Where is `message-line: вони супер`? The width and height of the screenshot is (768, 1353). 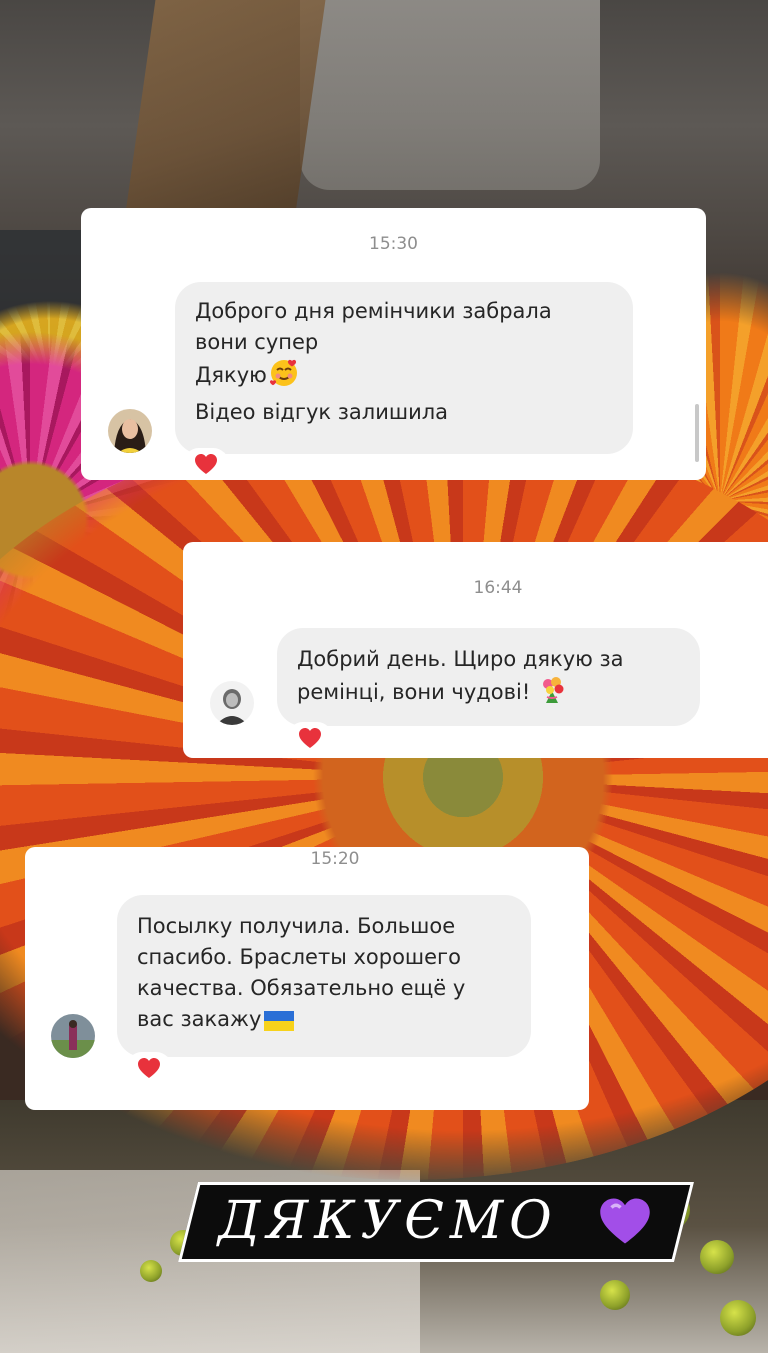
message-line: вони супер is located at coordinates (257, 342).